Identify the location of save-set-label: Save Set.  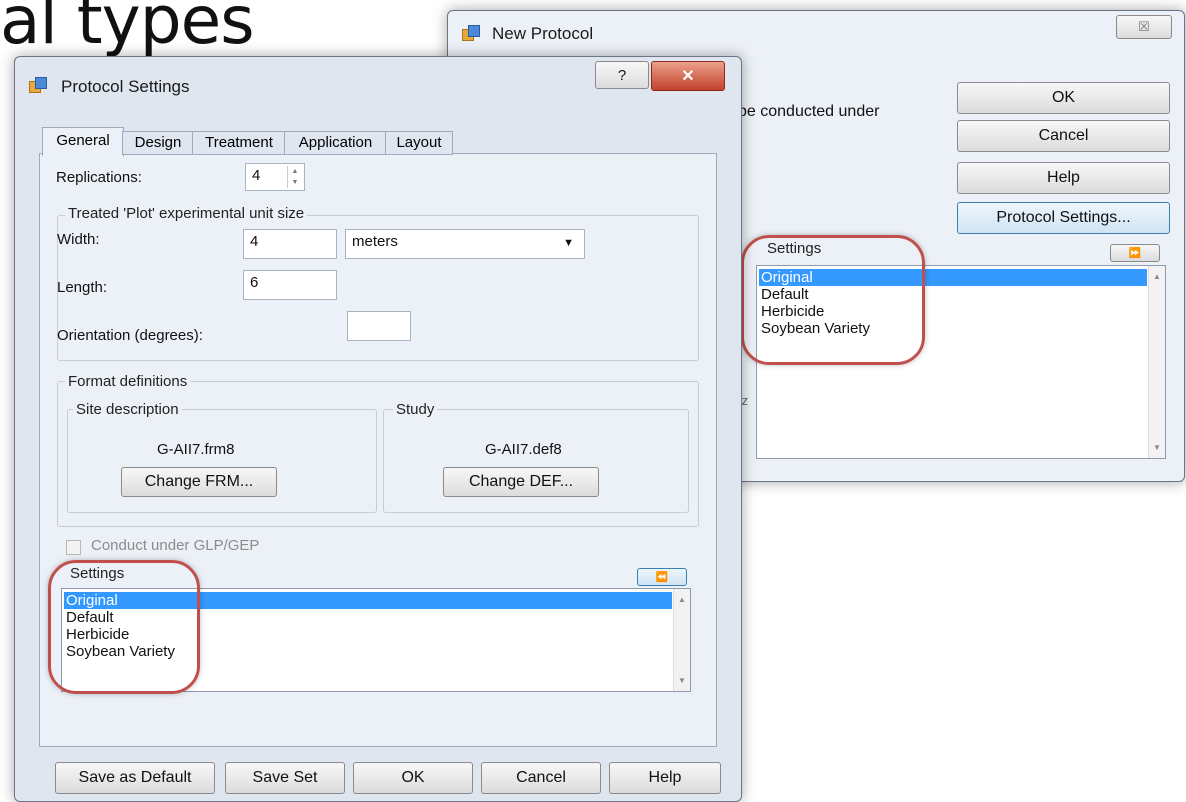
(285, 777).